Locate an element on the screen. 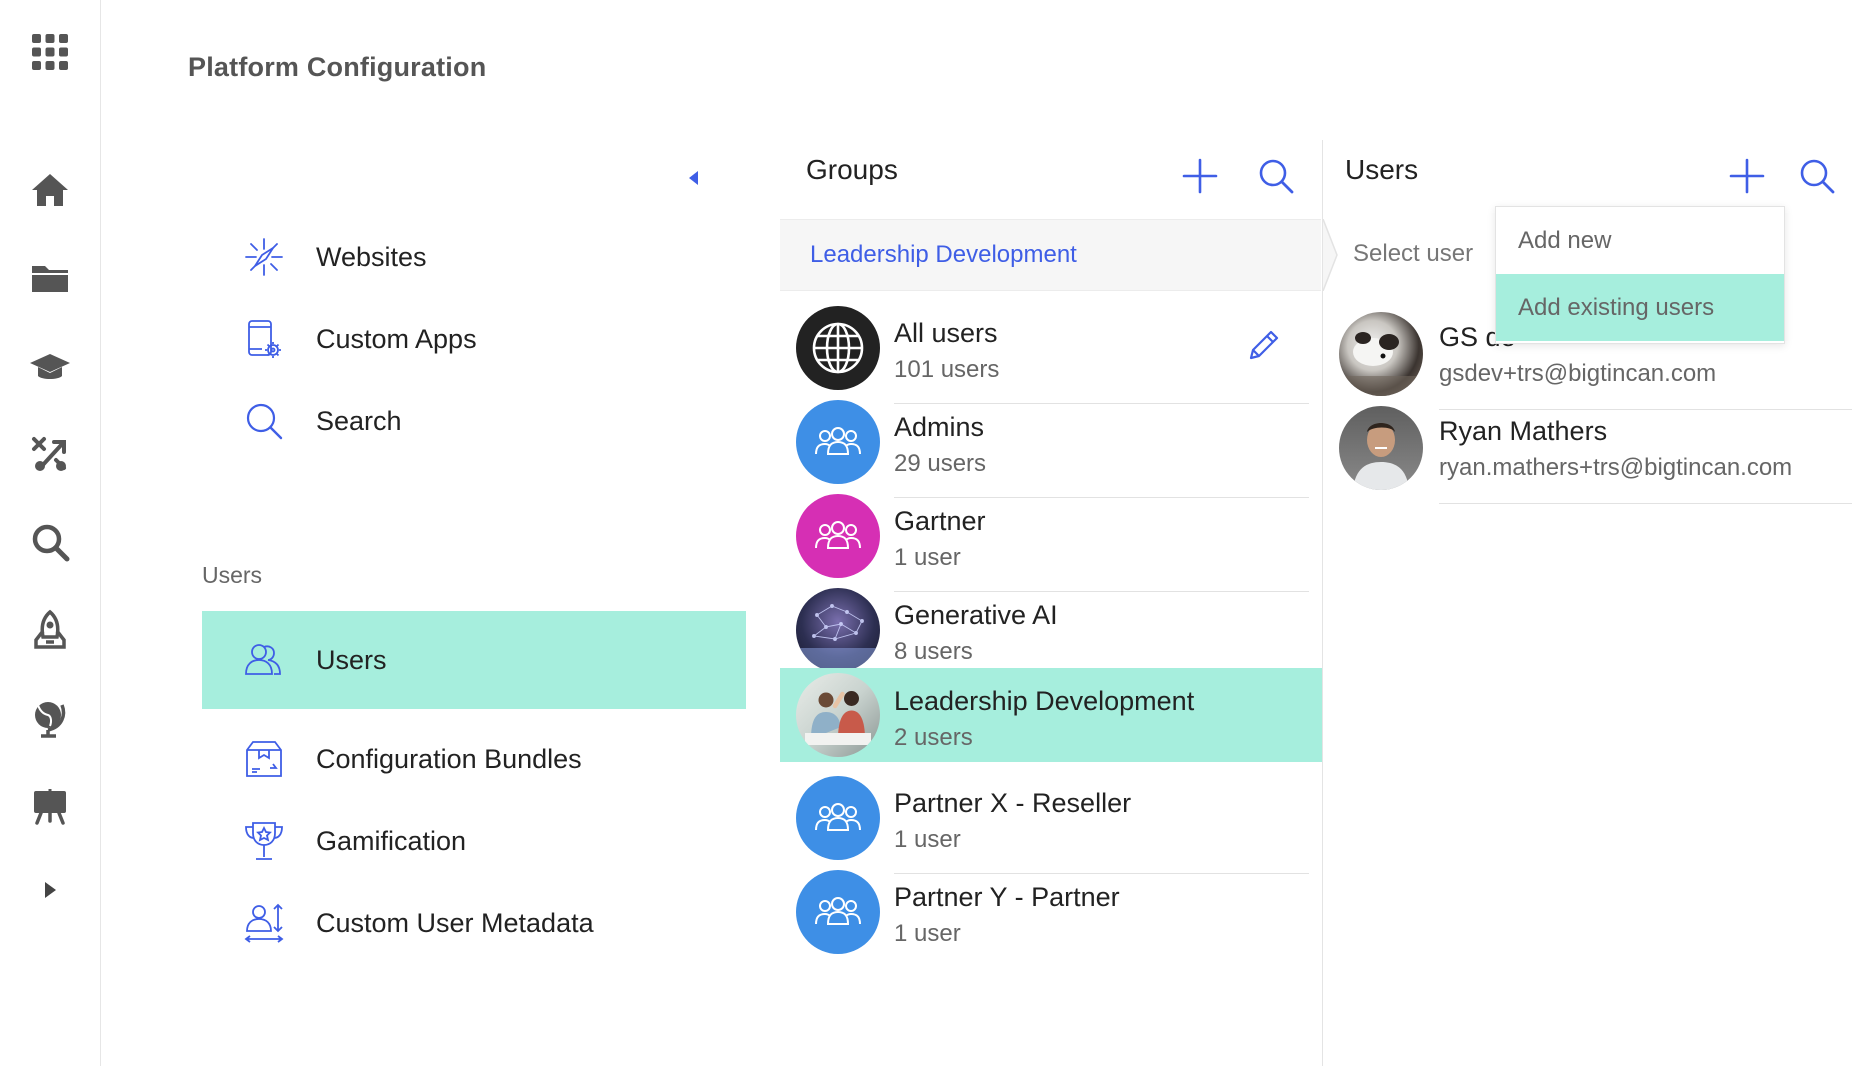 The height and width of the screenshot is (1066, 1866). home-icon is located at coordinates (50, 190).